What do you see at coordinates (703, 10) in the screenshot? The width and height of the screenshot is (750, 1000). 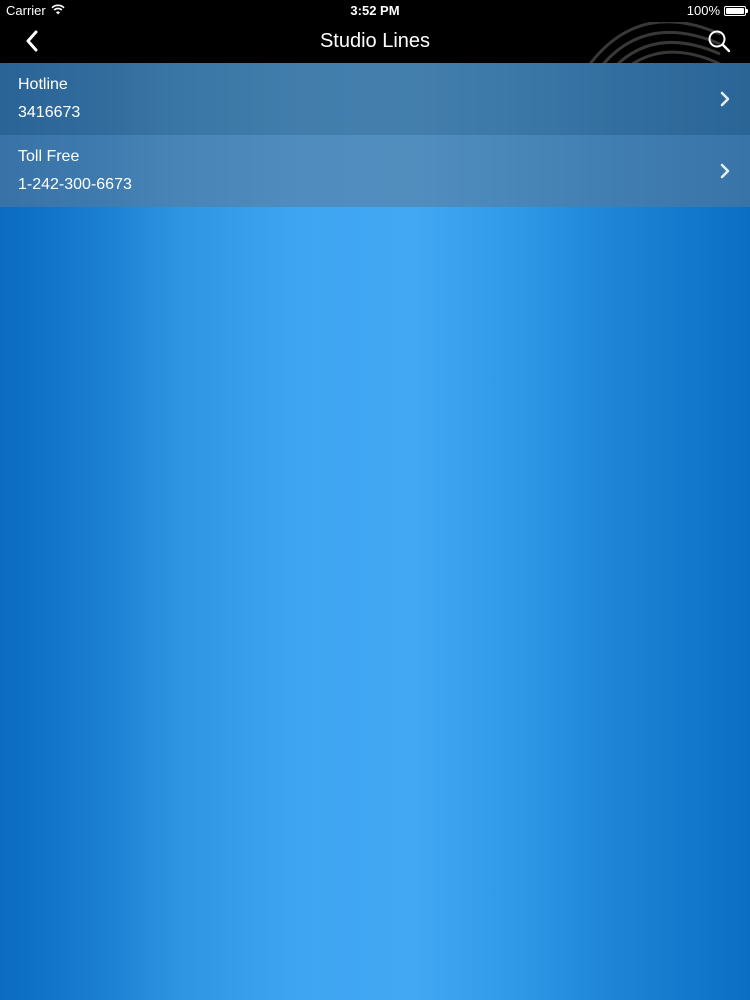 I see `battery-percent: 100%` at bounding box center [703, 10].